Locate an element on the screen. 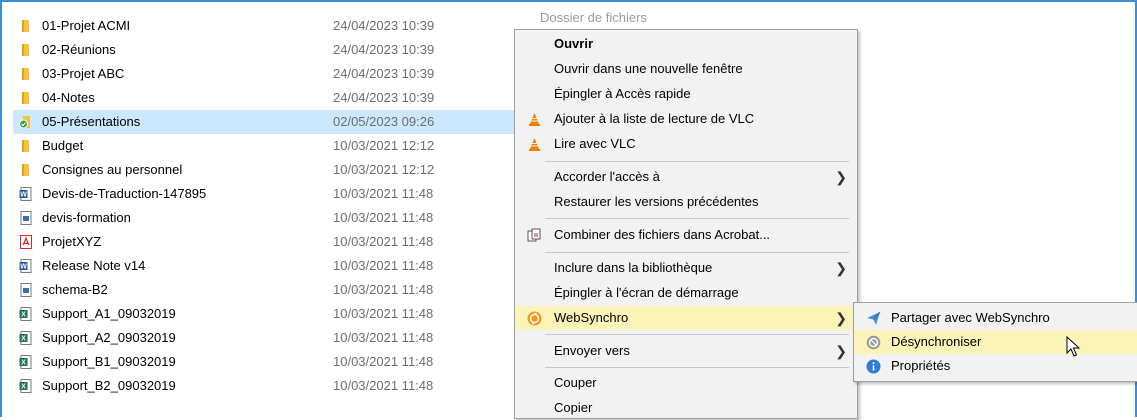 The image size is (1137, 420). menu-item-restore-versions: Restaurer les versions précédentes is located at coordinates (686, 202).